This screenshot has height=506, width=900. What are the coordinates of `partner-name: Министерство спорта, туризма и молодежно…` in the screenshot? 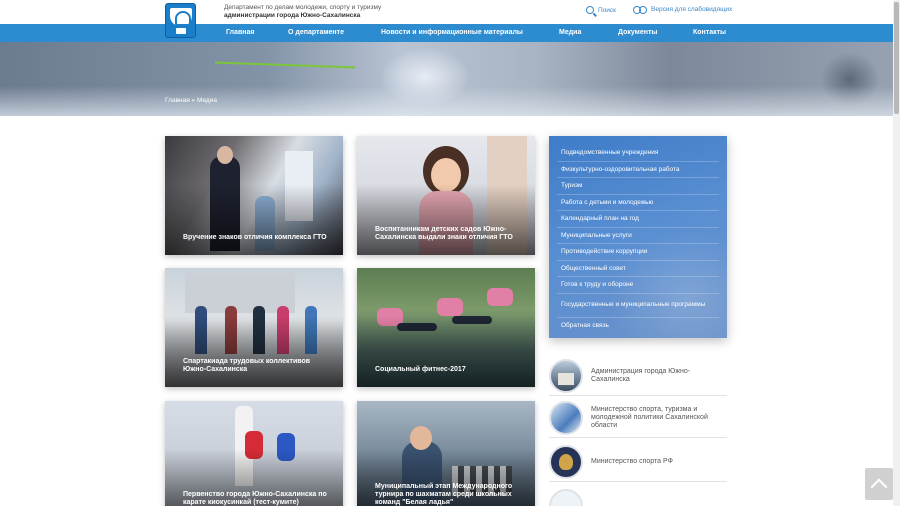 It's located at (649, 417).